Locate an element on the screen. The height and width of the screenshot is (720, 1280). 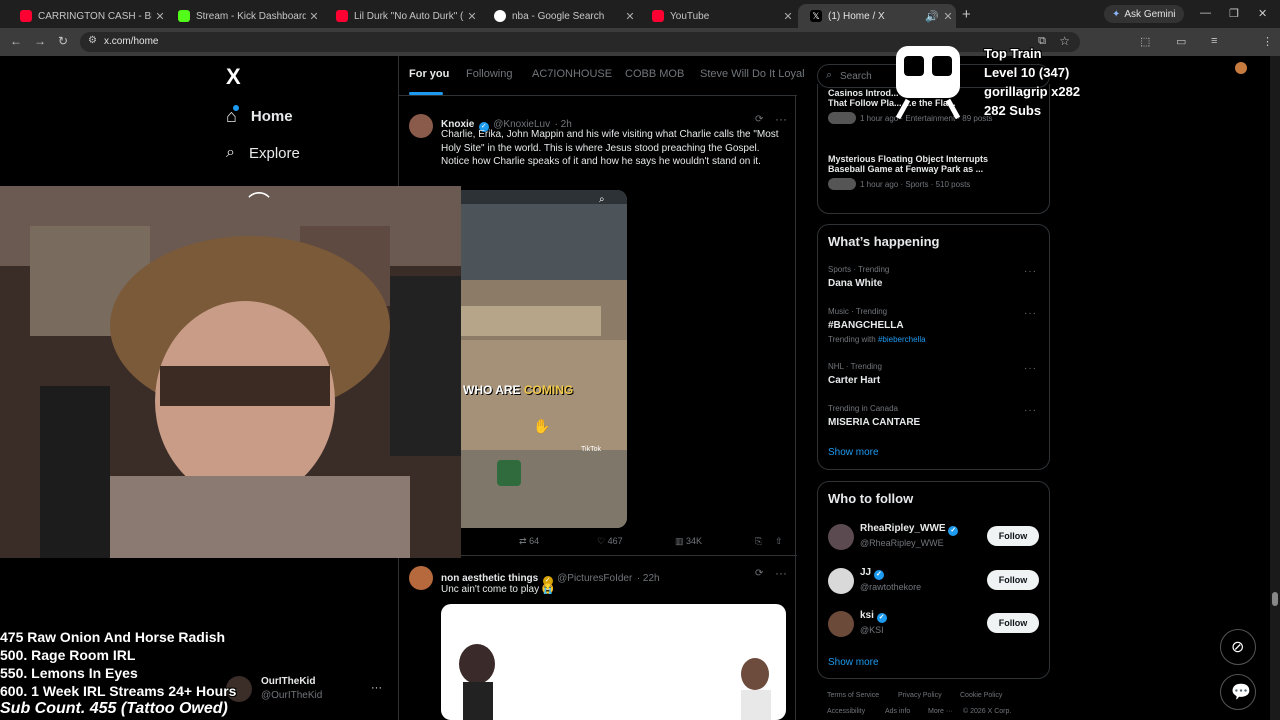
account-switcher: OurITheKid @OurITheKid ··· is located at coordinates (306, 689).